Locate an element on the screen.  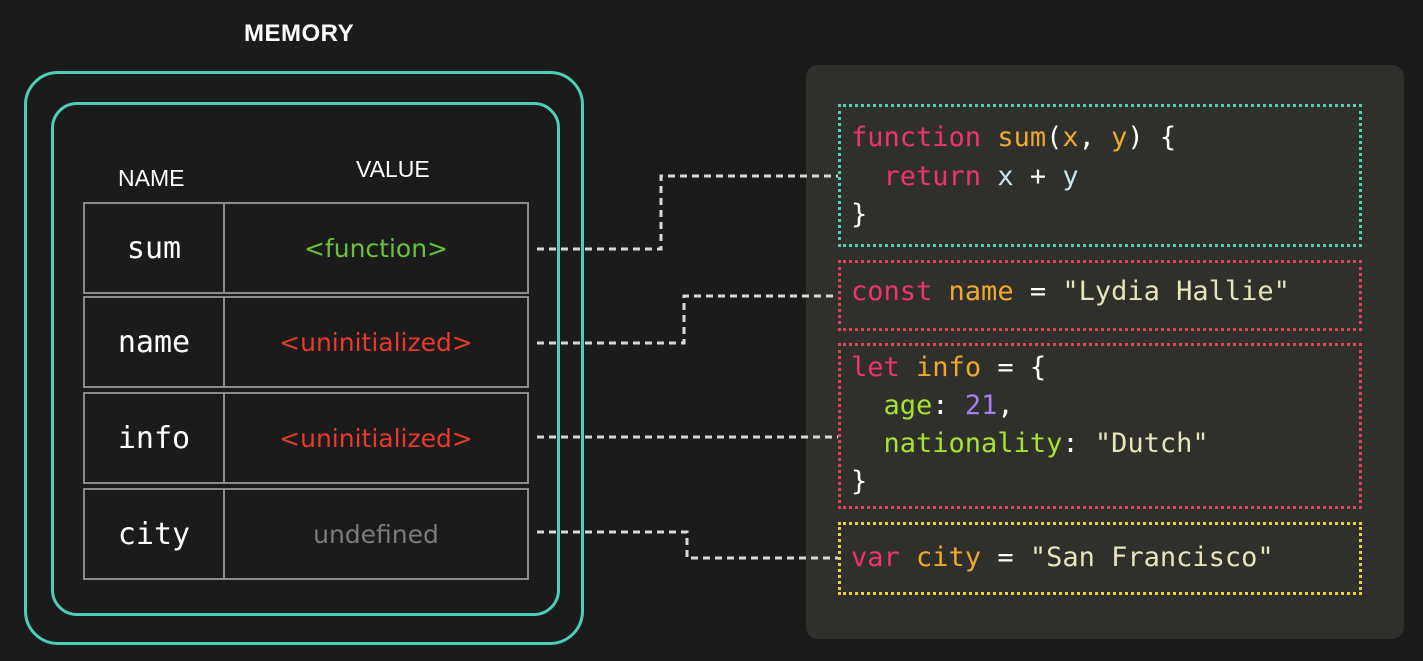
connector-city is located at coordinates (687, 545).